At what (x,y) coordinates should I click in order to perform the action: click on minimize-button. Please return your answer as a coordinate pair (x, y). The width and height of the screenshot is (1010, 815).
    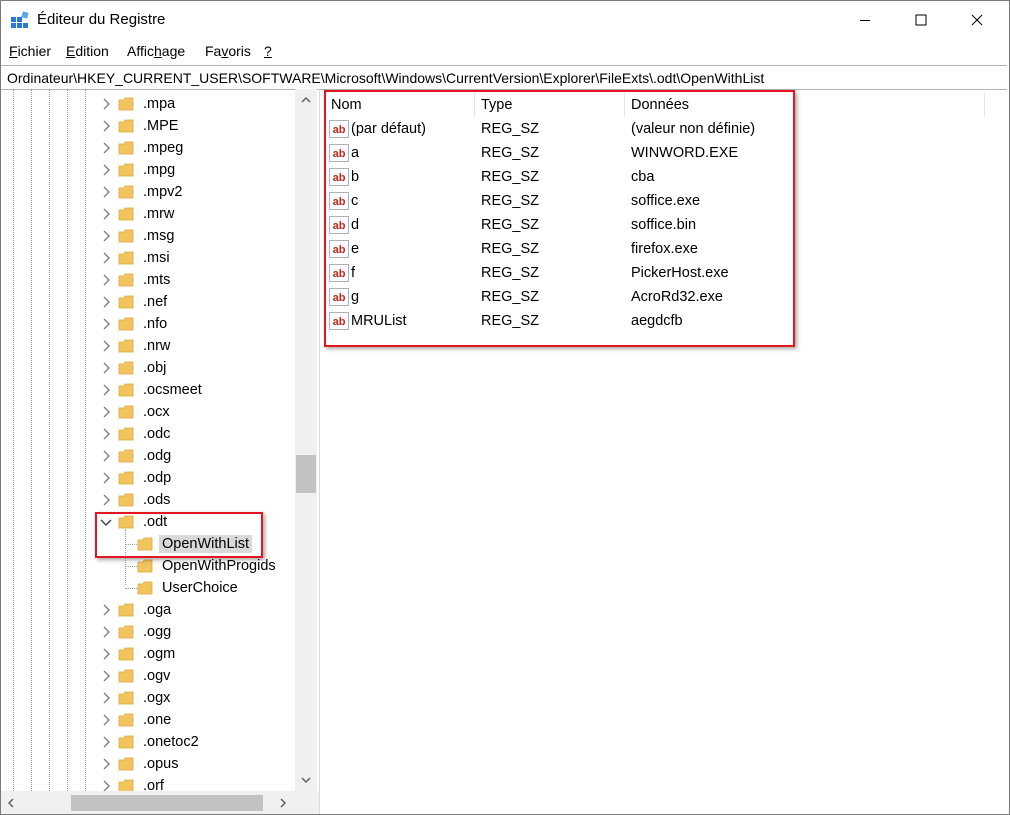
    Looking at the image, I should click on (865, 20).